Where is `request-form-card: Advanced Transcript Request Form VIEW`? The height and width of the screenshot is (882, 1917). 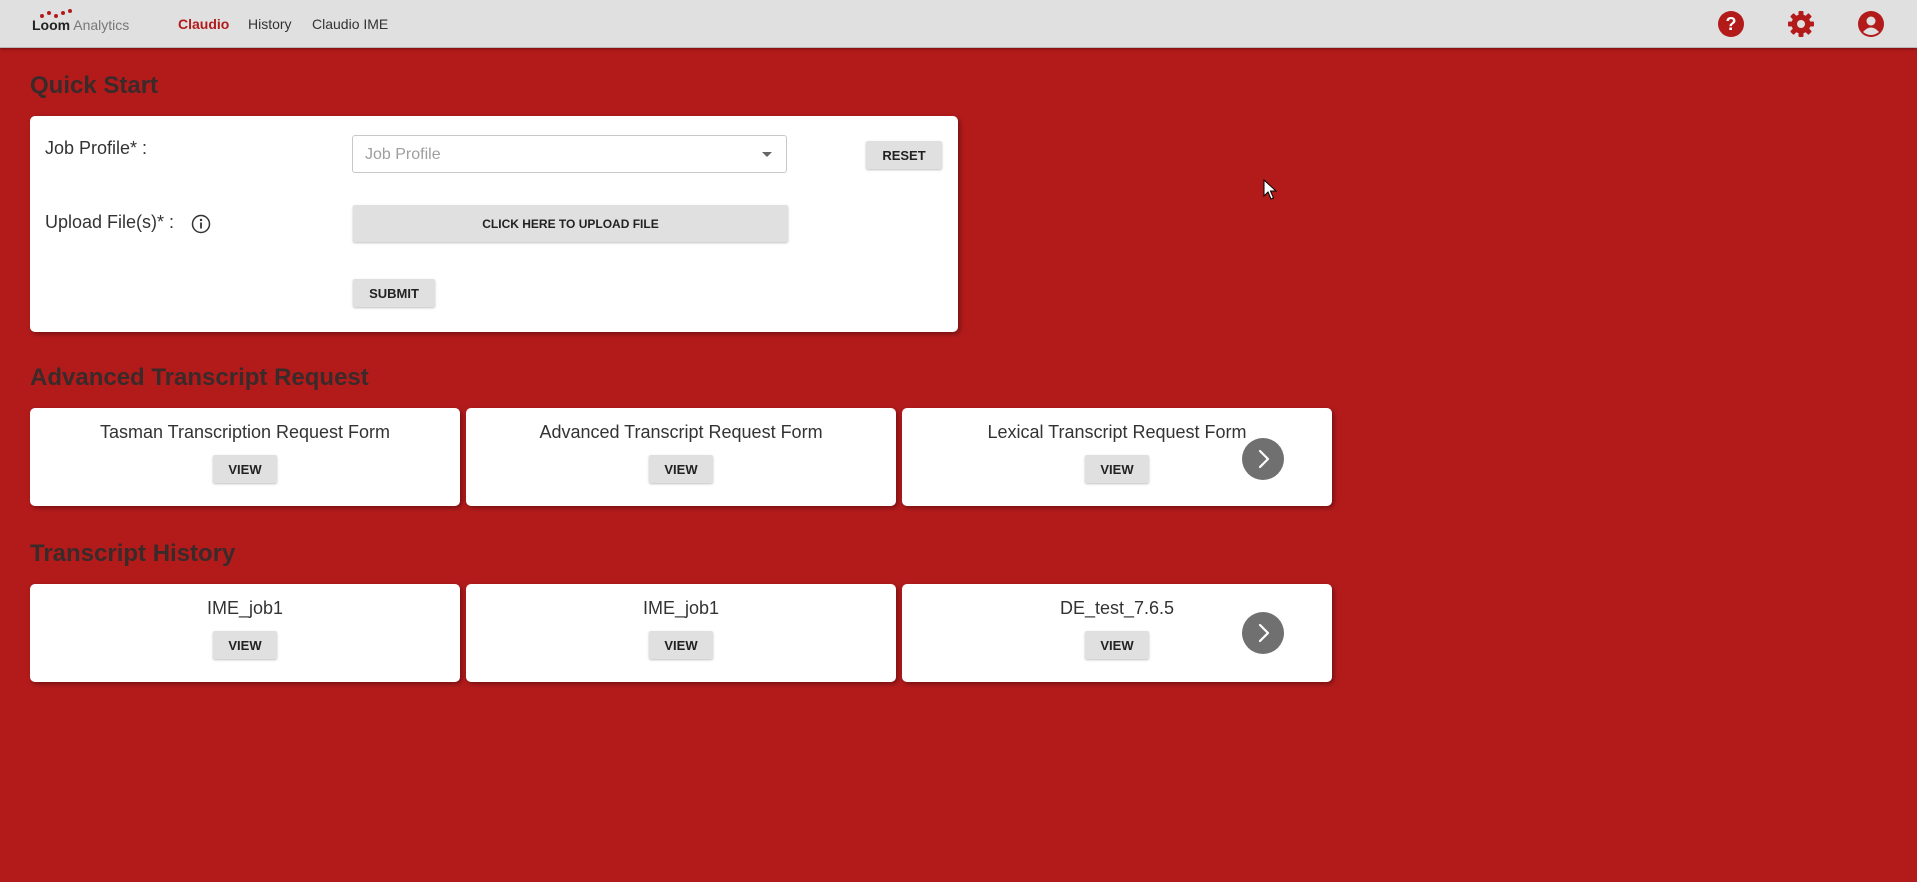 request-form-card: Advanced Transcript Request Form VIEW is located at coordinates (681, 457).